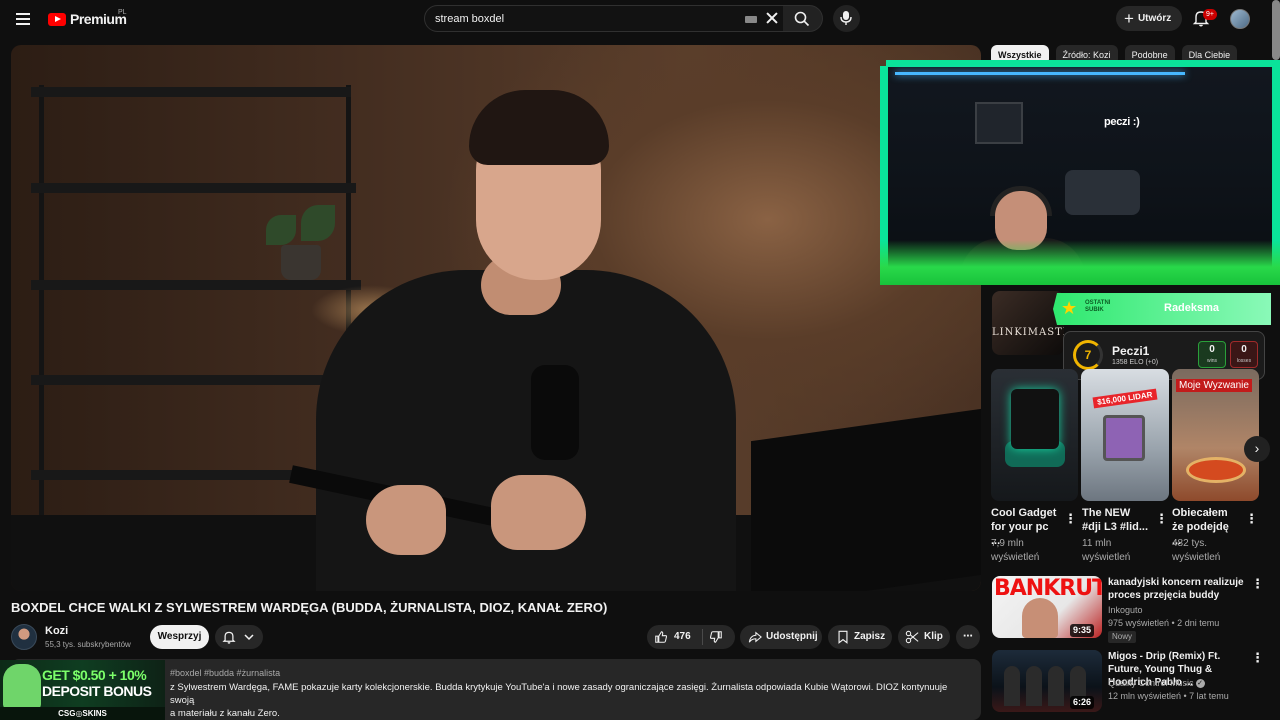 Image resolution: width=1280 pixels, height=720 pixels. Describe the element at coordinates (755, 637) in the screenshot. I see `share-icon` at that location.